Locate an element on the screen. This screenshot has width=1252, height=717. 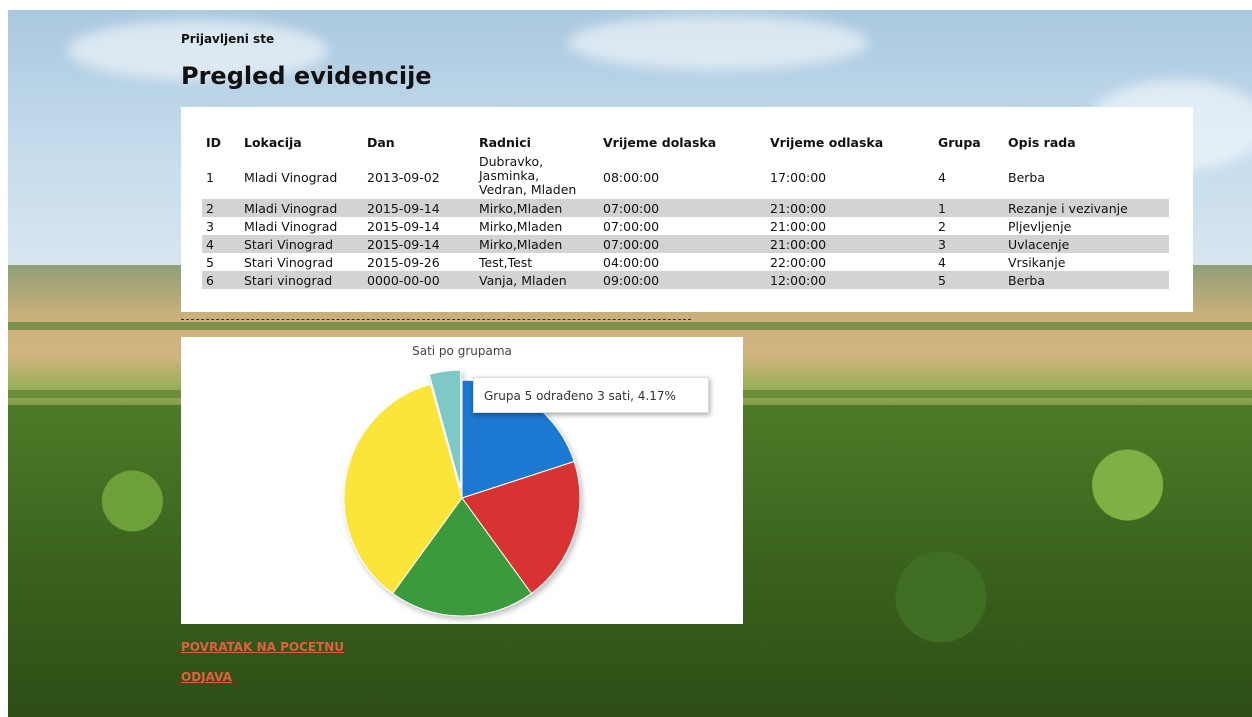
table-cell: 12:00:00 is located at coordinates (850, 280).